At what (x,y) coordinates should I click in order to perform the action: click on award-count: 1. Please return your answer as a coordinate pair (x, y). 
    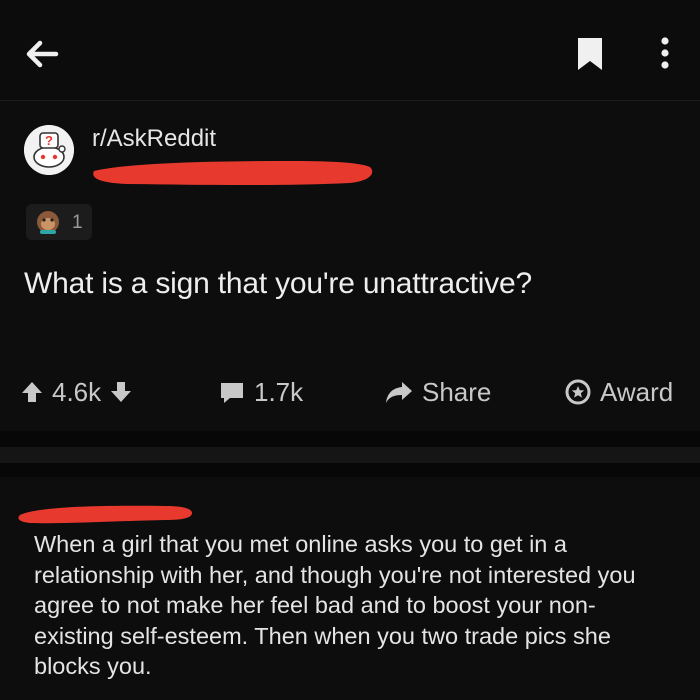
    Looking at the image, I should click on (77, 222).